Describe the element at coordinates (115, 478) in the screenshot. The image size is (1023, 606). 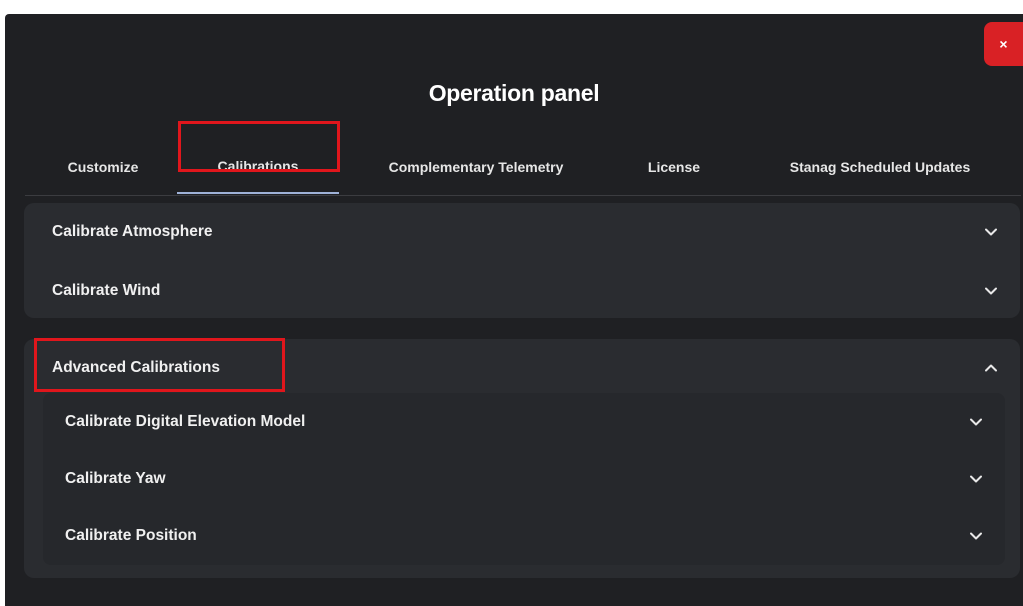
I see `section-label: Calibrate Yaw` at that location.